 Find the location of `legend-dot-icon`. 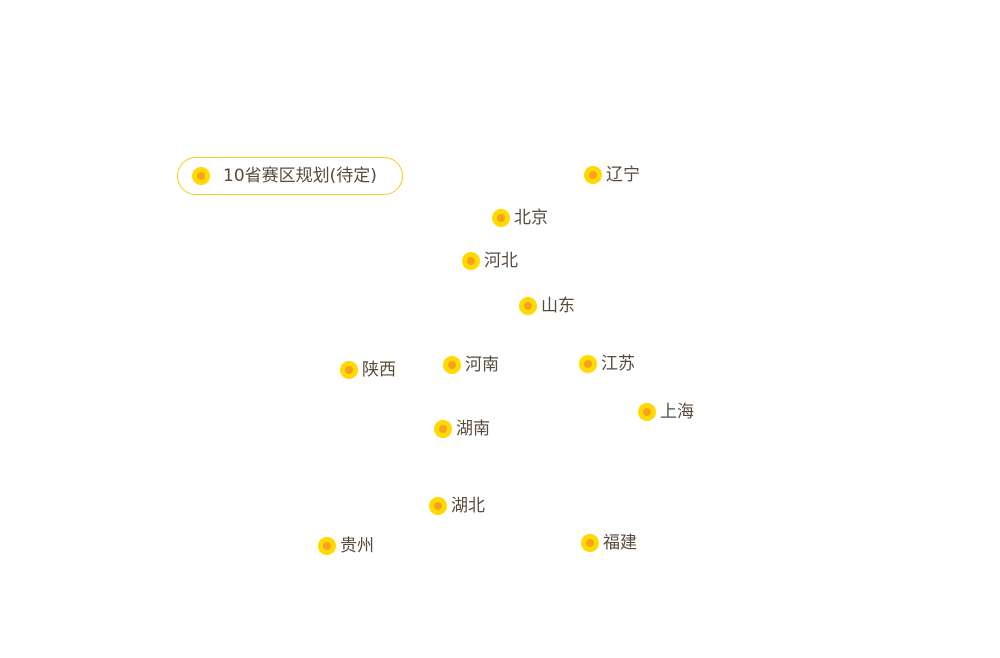

legend-dot-icon is located at coordinates (201, 176).